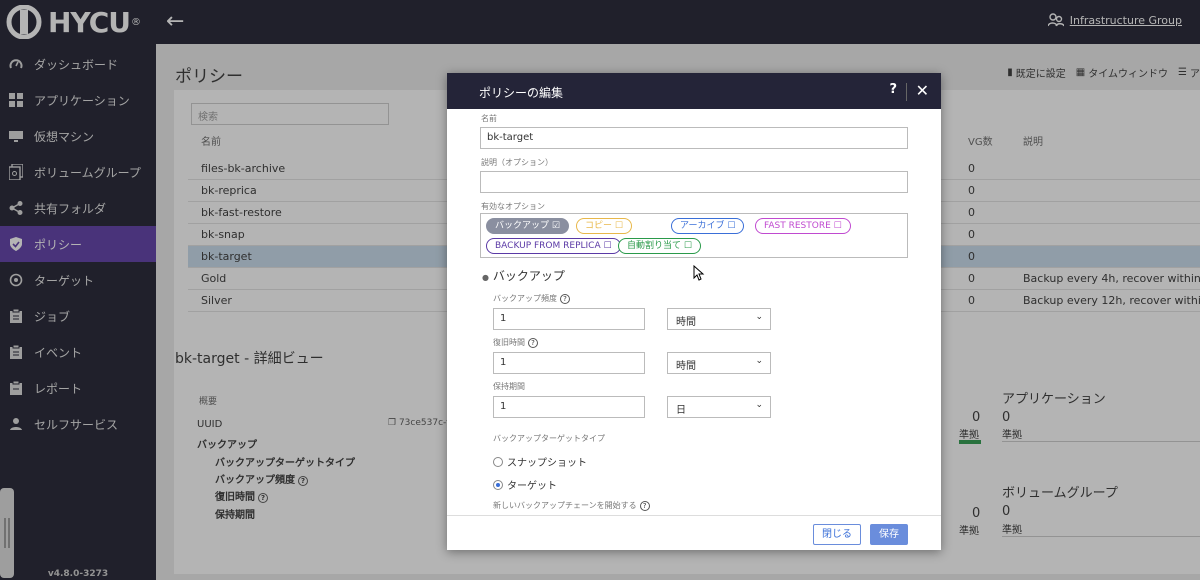  Describe the element at coordinates (515, 342) in the screenshot. I see `recovery-time-label: 復旧時間?` at that location.